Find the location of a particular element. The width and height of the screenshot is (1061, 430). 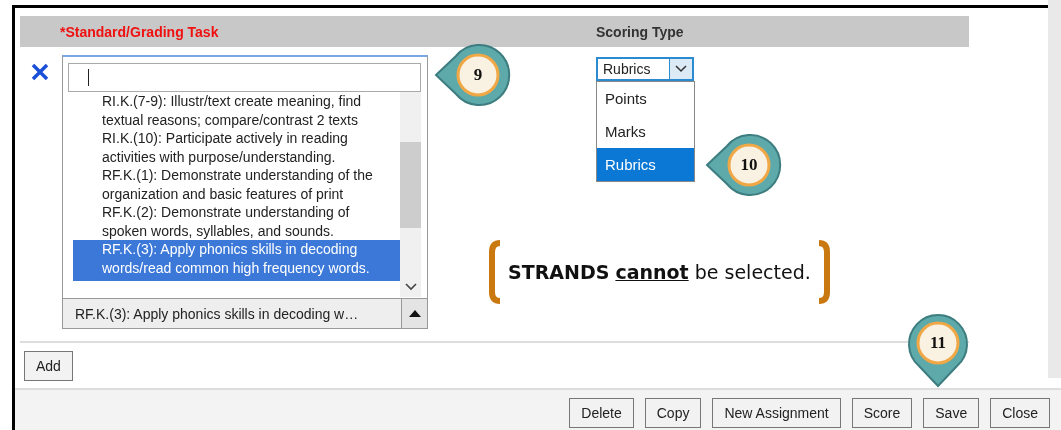

standard-item: RI.K.(10): Participate actively in reading activities with purpose/understanding. is located at coordinates (236, 147).